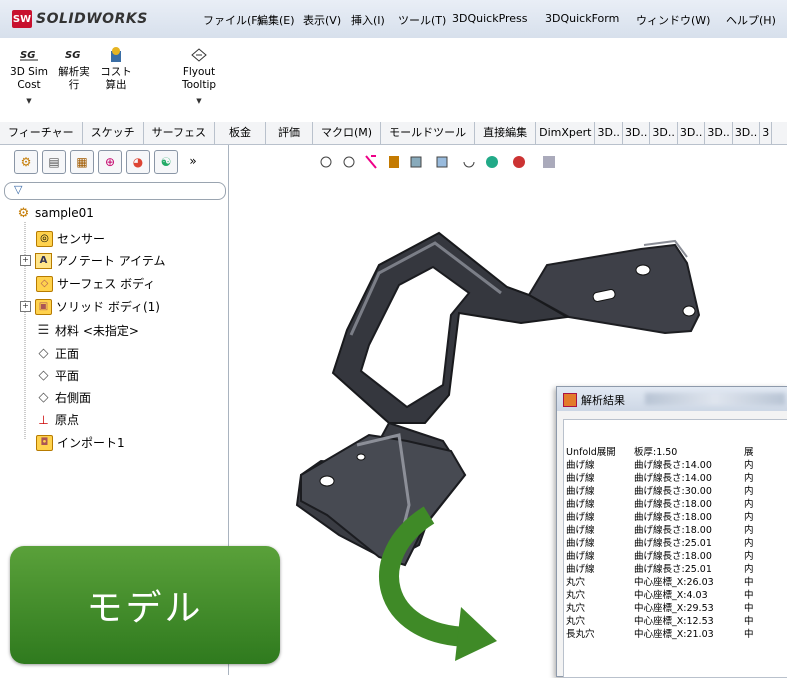 Image resolution: width=787 pixels, height=678 pixels. I want to click on more-tabs-icon: », so click(193, 161).